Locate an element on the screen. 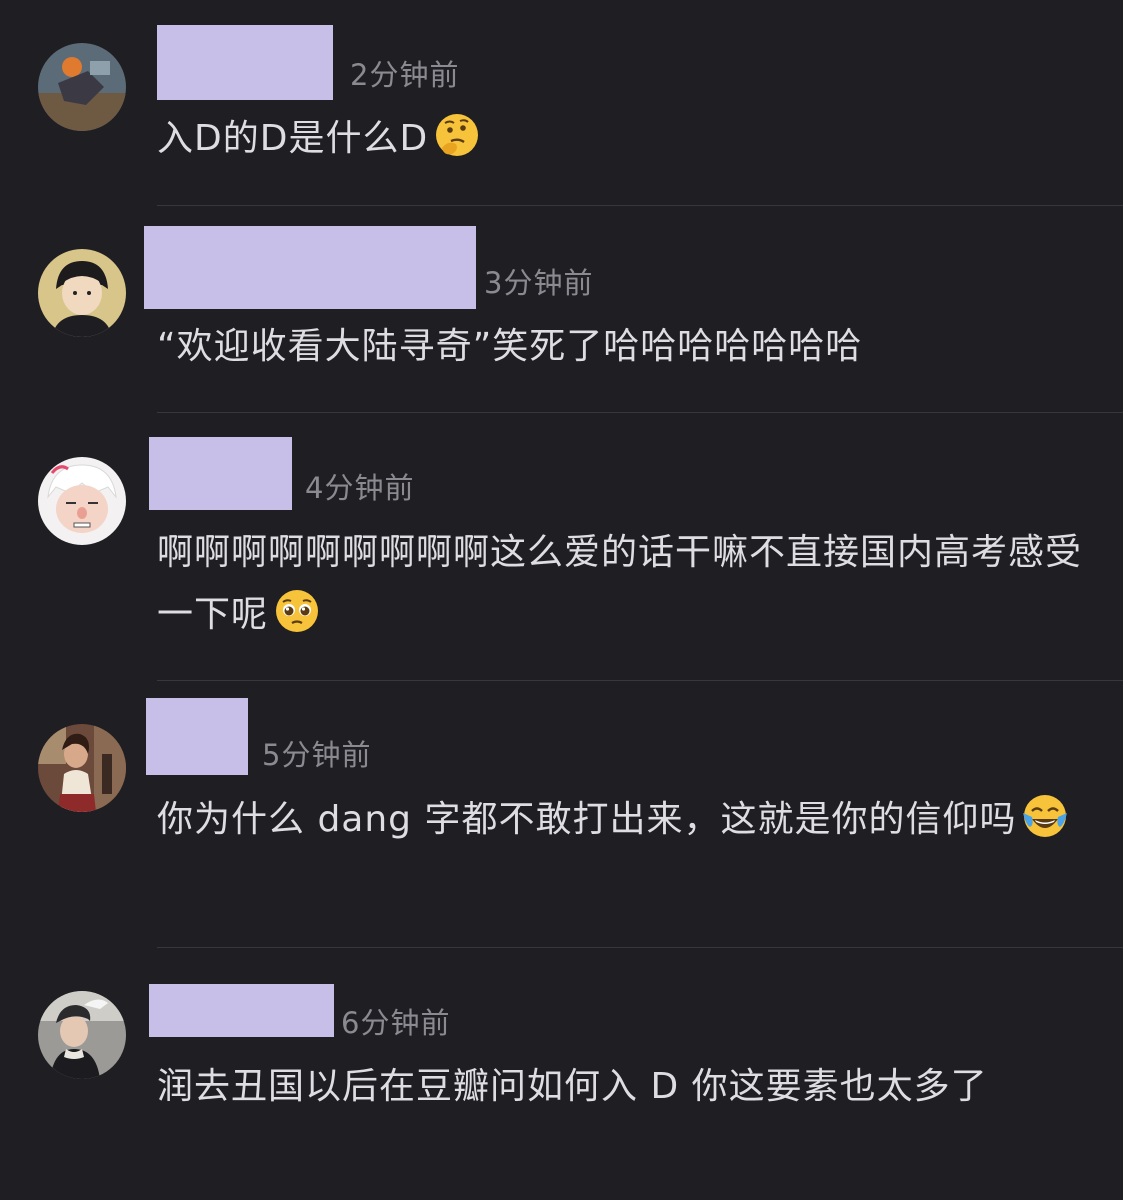 The height and width of the screenshot is (1200, 1123). comment-text: 啊啊啊啊啊啊啊啊啊这么爱的话干嘛不直接国内高考感受一下呢 is located at coordinates (622, 584).